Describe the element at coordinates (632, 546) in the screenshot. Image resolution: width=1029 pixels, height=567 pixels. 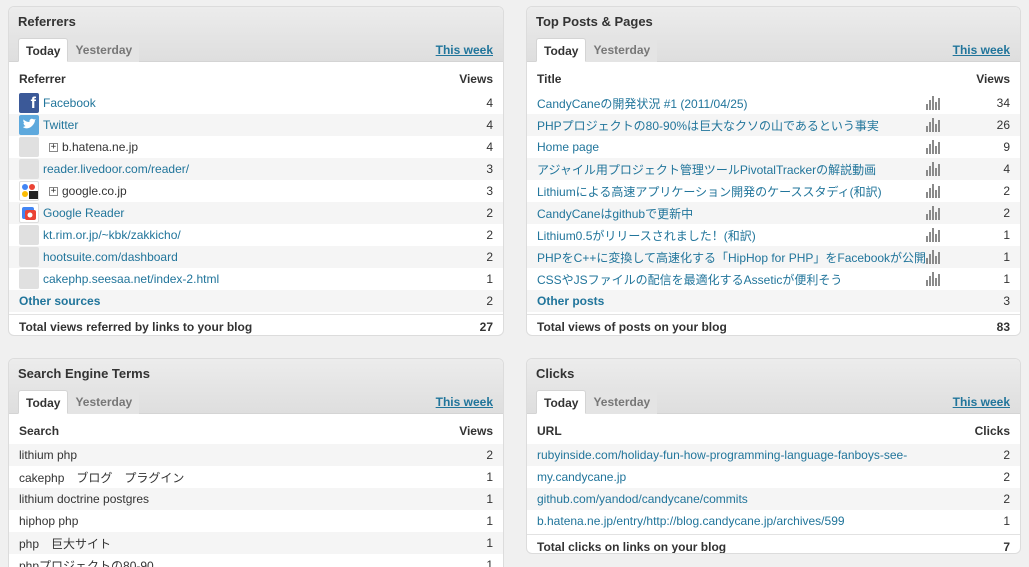
I see `total-label: Total clicks on links on your blog` at that location.